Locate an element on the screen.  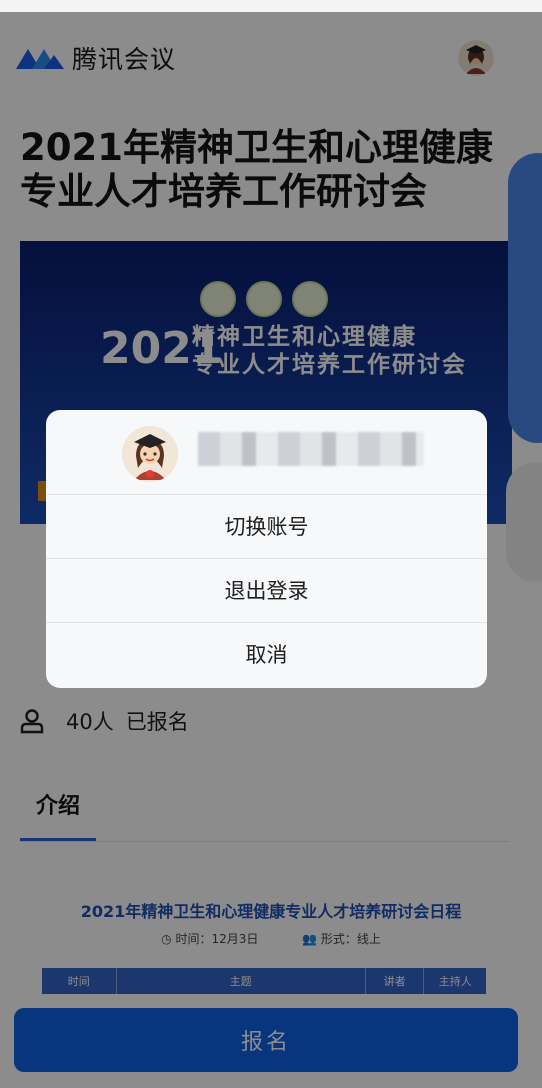
account-avatar is located at coordinates (150, 454).